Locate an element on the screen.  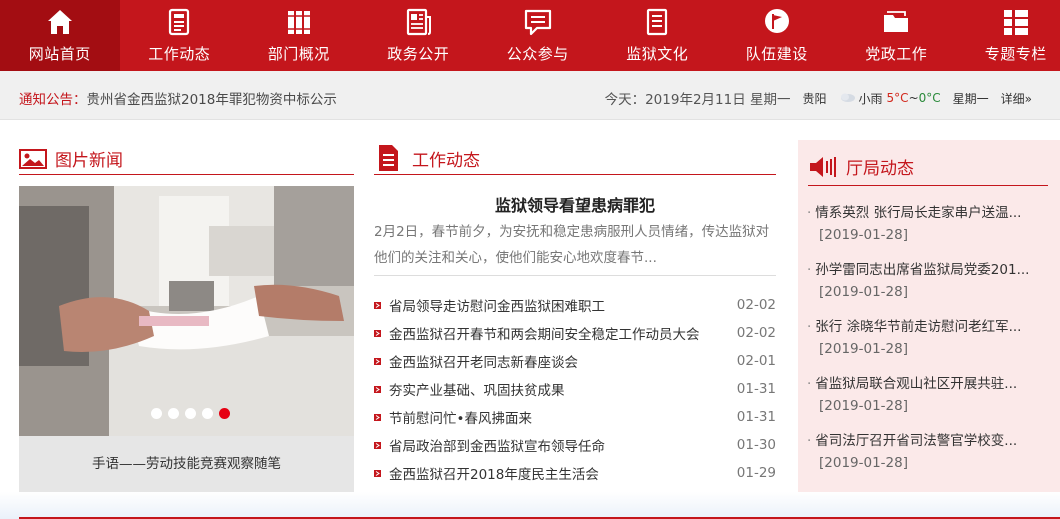
news-title: 金西监狱召开老同志新春座谈会 is located at coordinates (483, 363).